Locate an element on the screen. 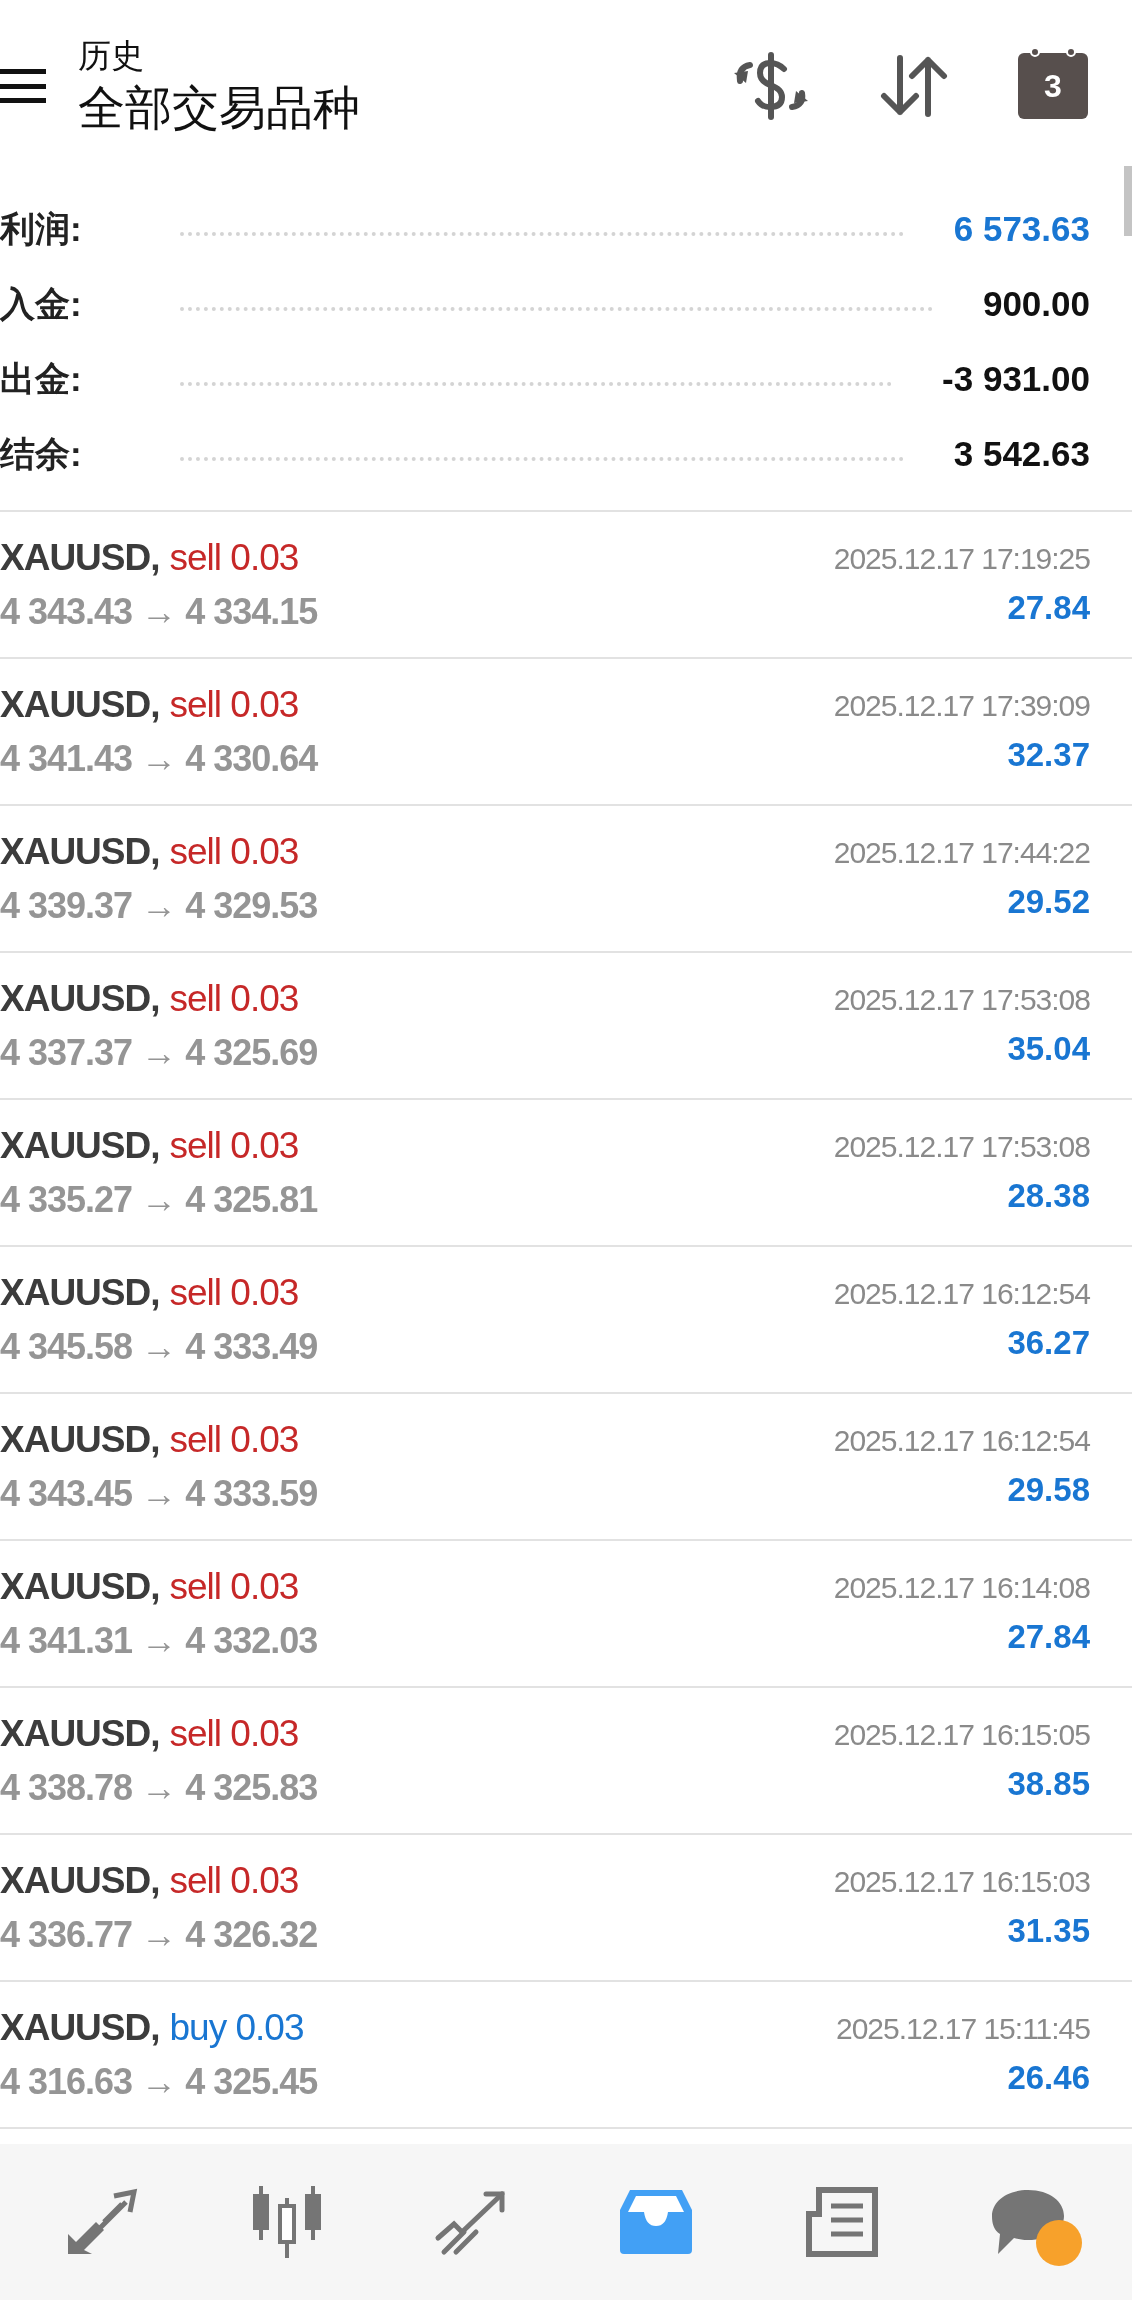 The width and height of the screenshot is (1132, 2300). deal-profit: 35.04 is located at coordinates (1048, 1049).